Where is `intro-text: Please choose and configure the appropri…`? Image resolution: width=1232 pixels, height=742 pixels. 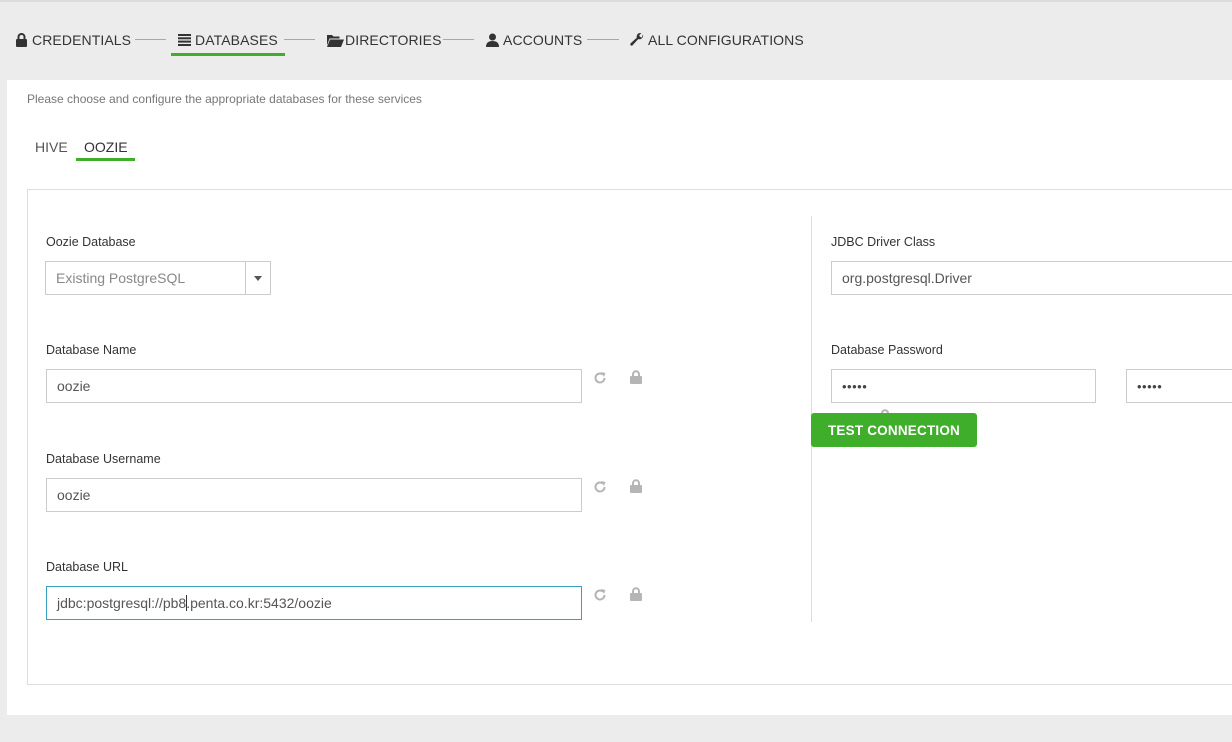 intro-text: Please choose and configure the appropri… is located at coordinates (224, 99).